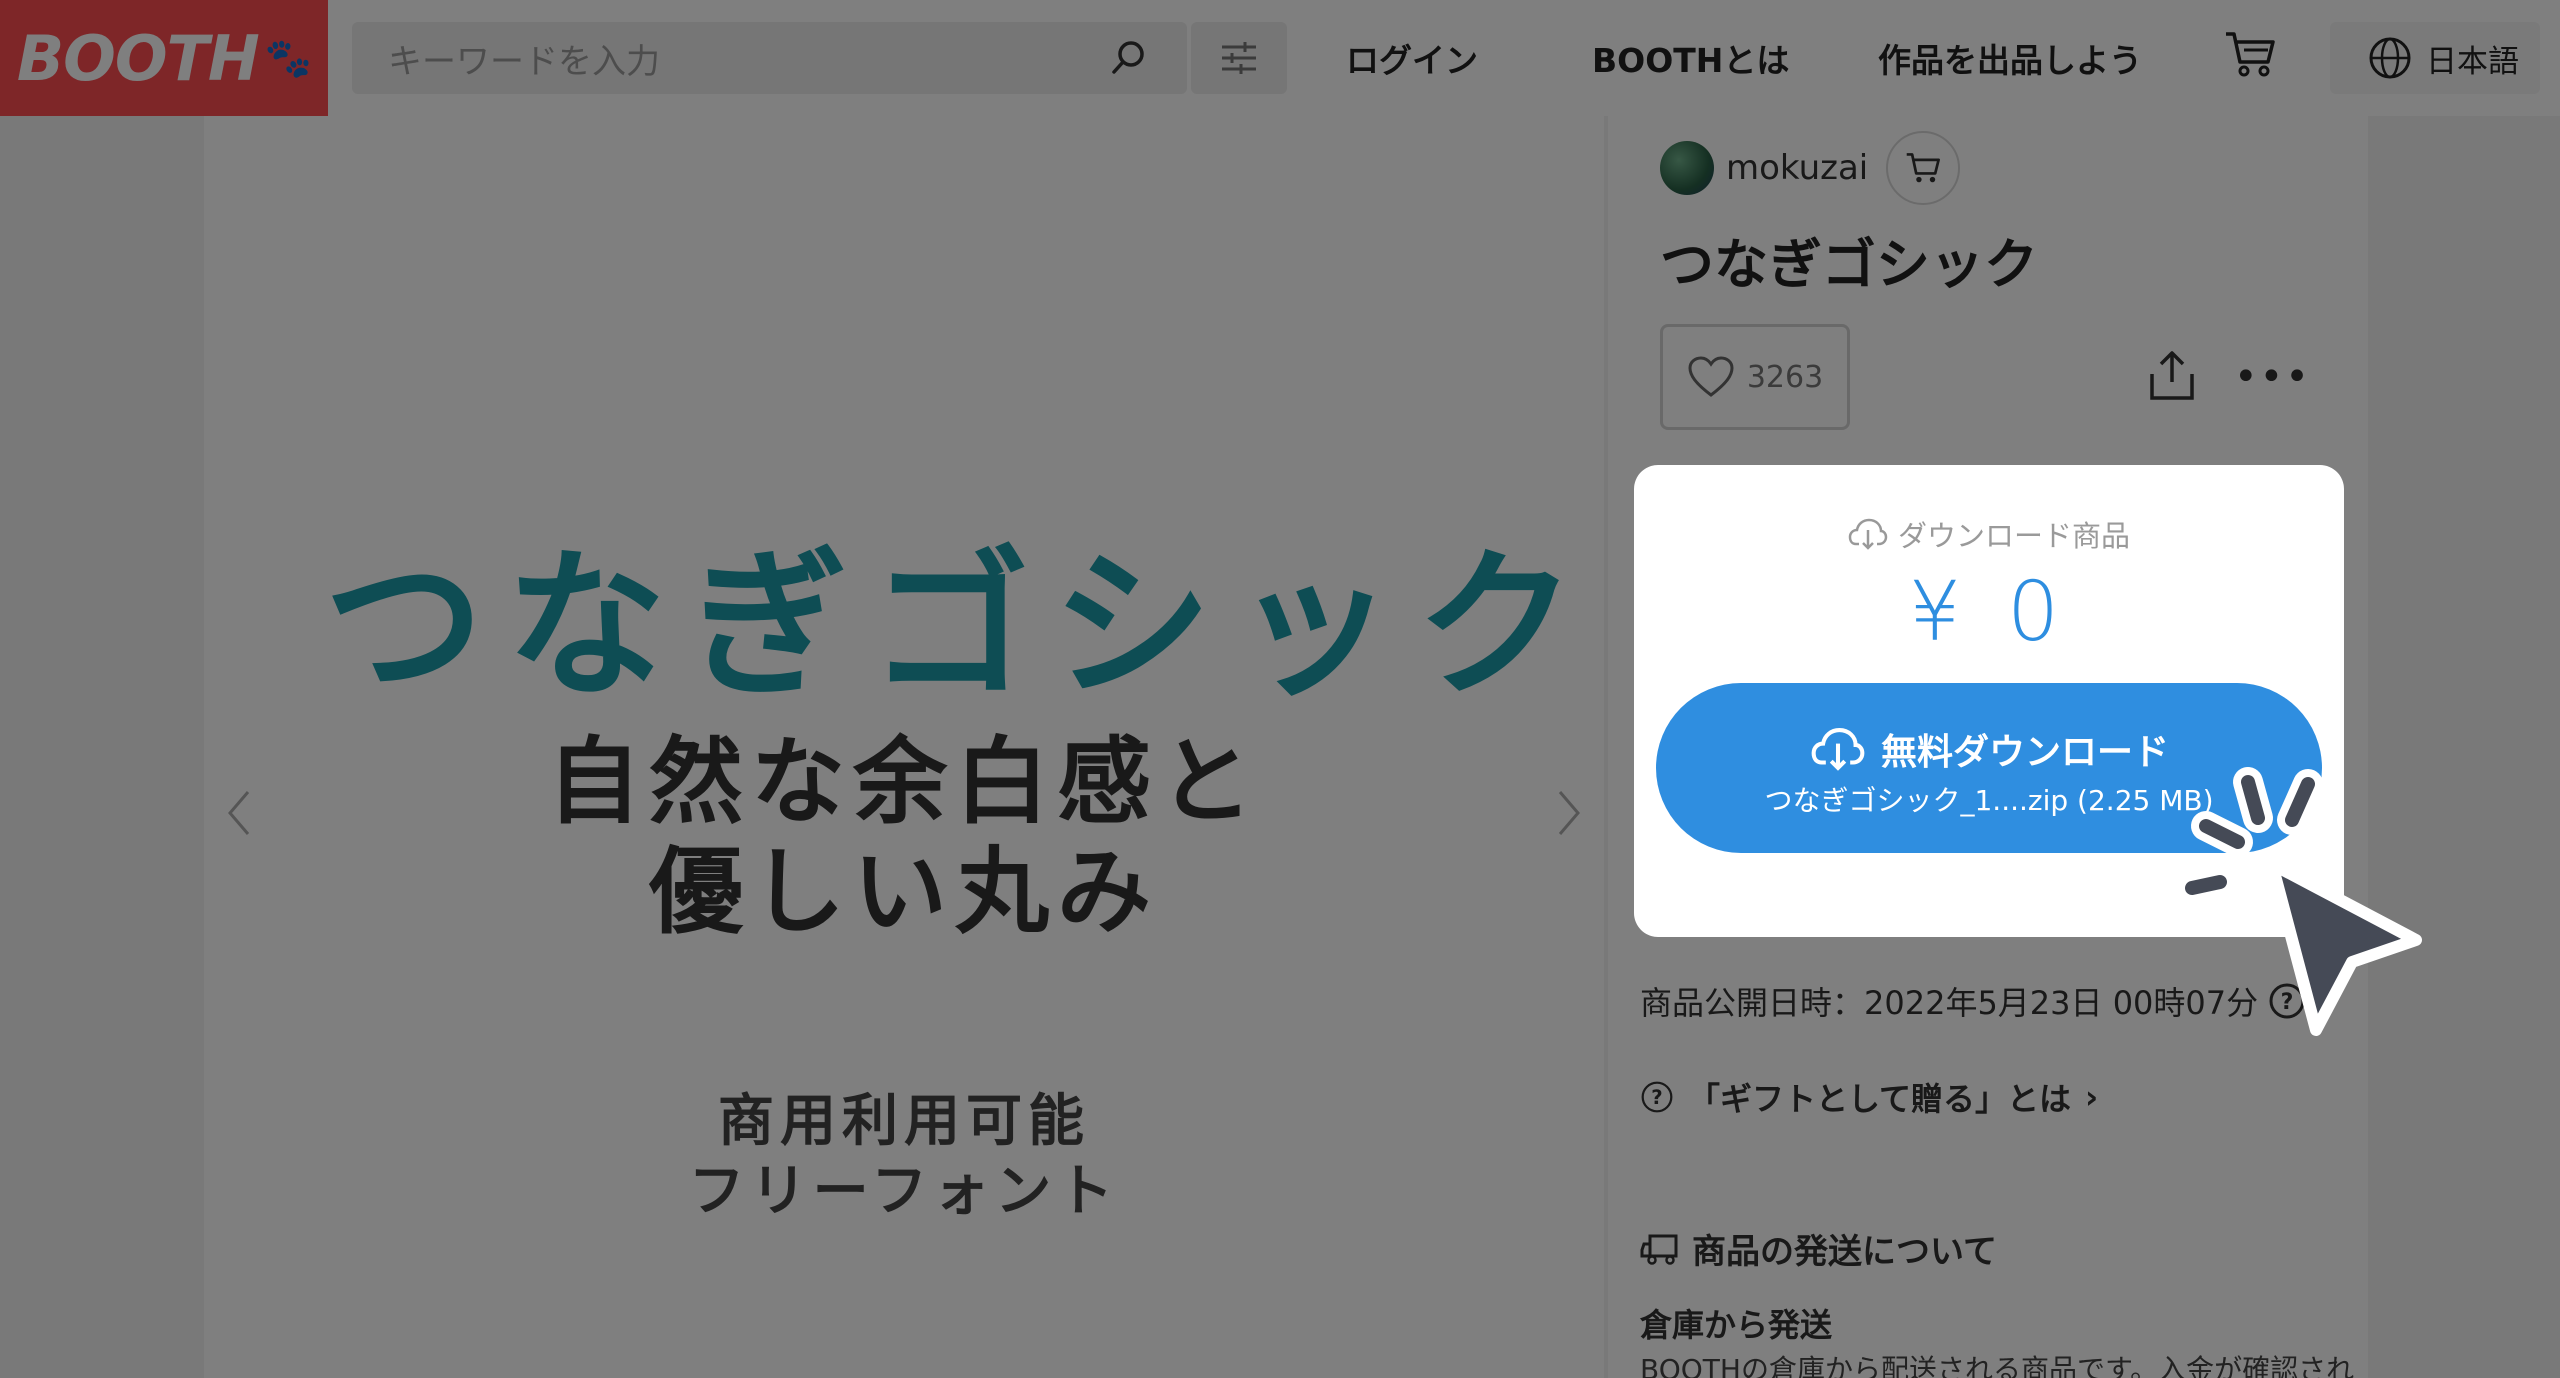 The height and width of the screenshot is (1378, 2560). I want to click on pointer-cursor-icon, so click(2299, 901).